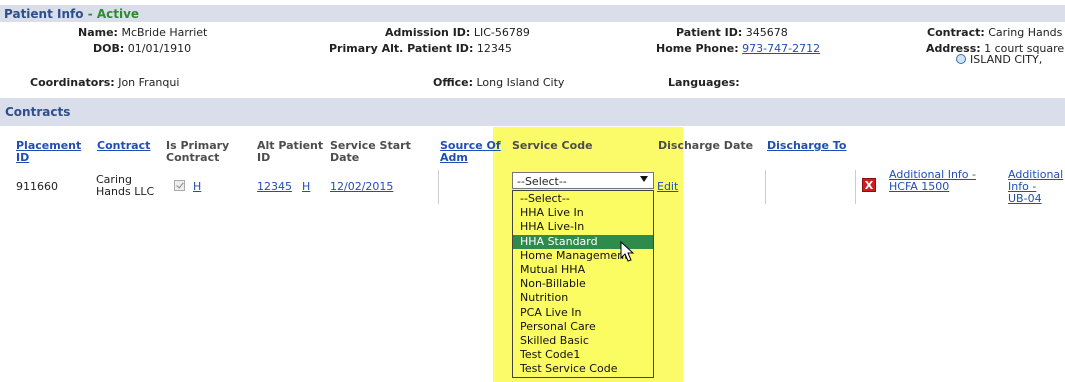 The width and height of the screenshot is (1065, 382). Describe the element at coordinates (583, 355) in the screenshot. I see `service-code-option: Test Code1` at that location.